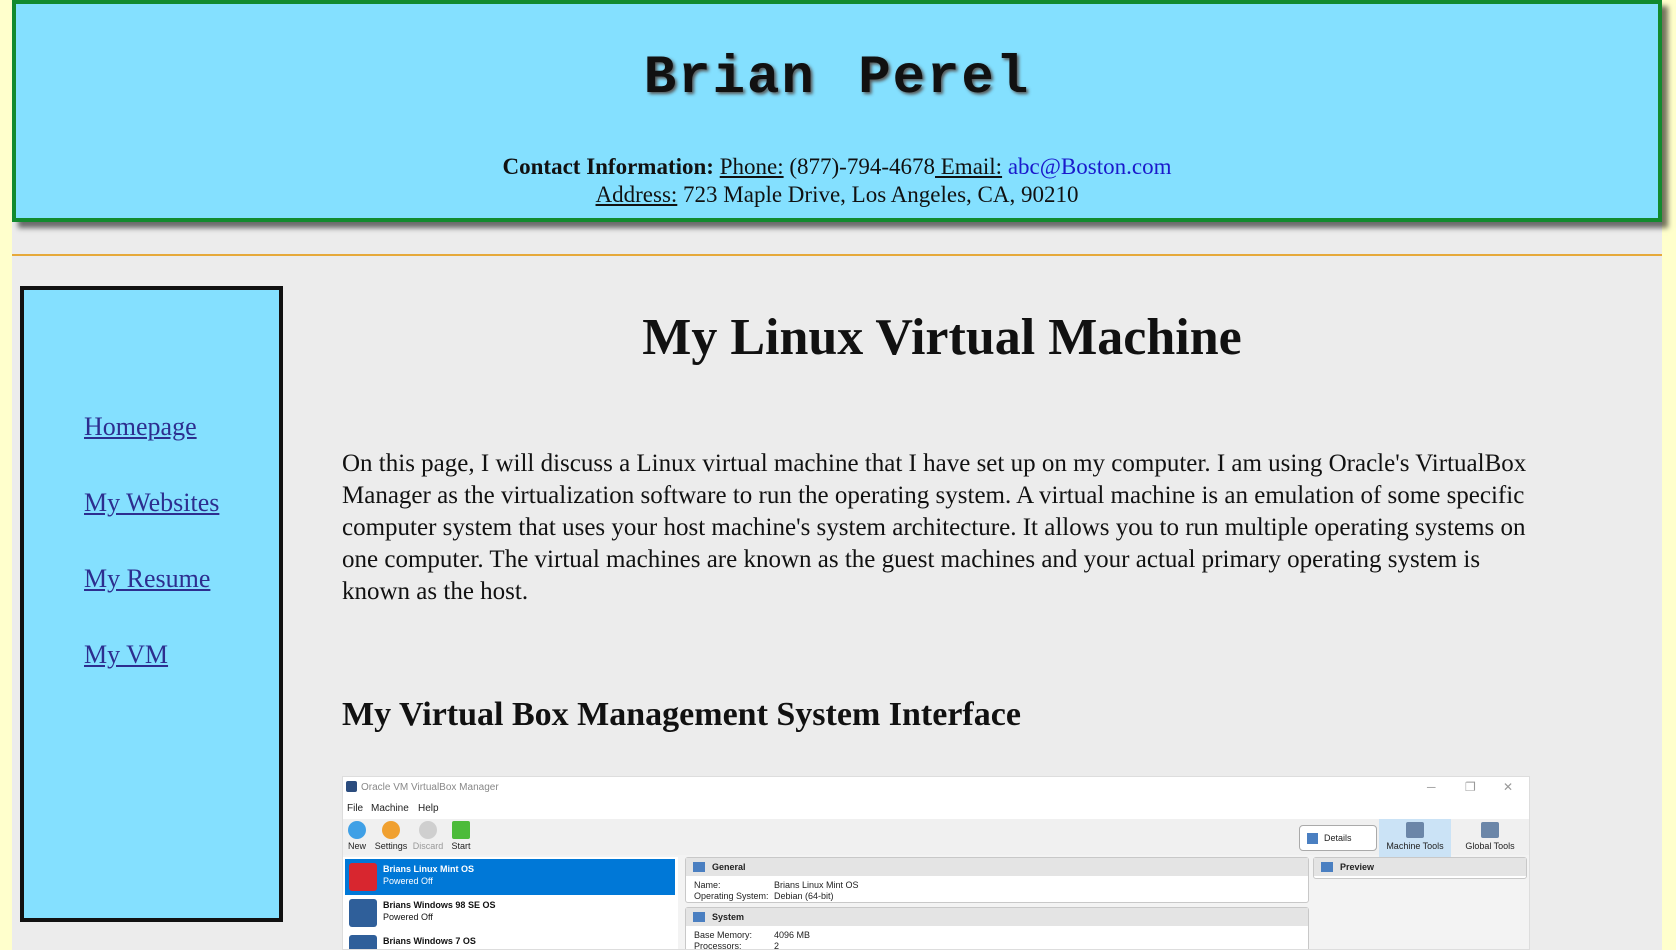 The width and height of the screenshot is (1676, 950). I want to click on virtualbox-logo-icon, so click(351, 786).